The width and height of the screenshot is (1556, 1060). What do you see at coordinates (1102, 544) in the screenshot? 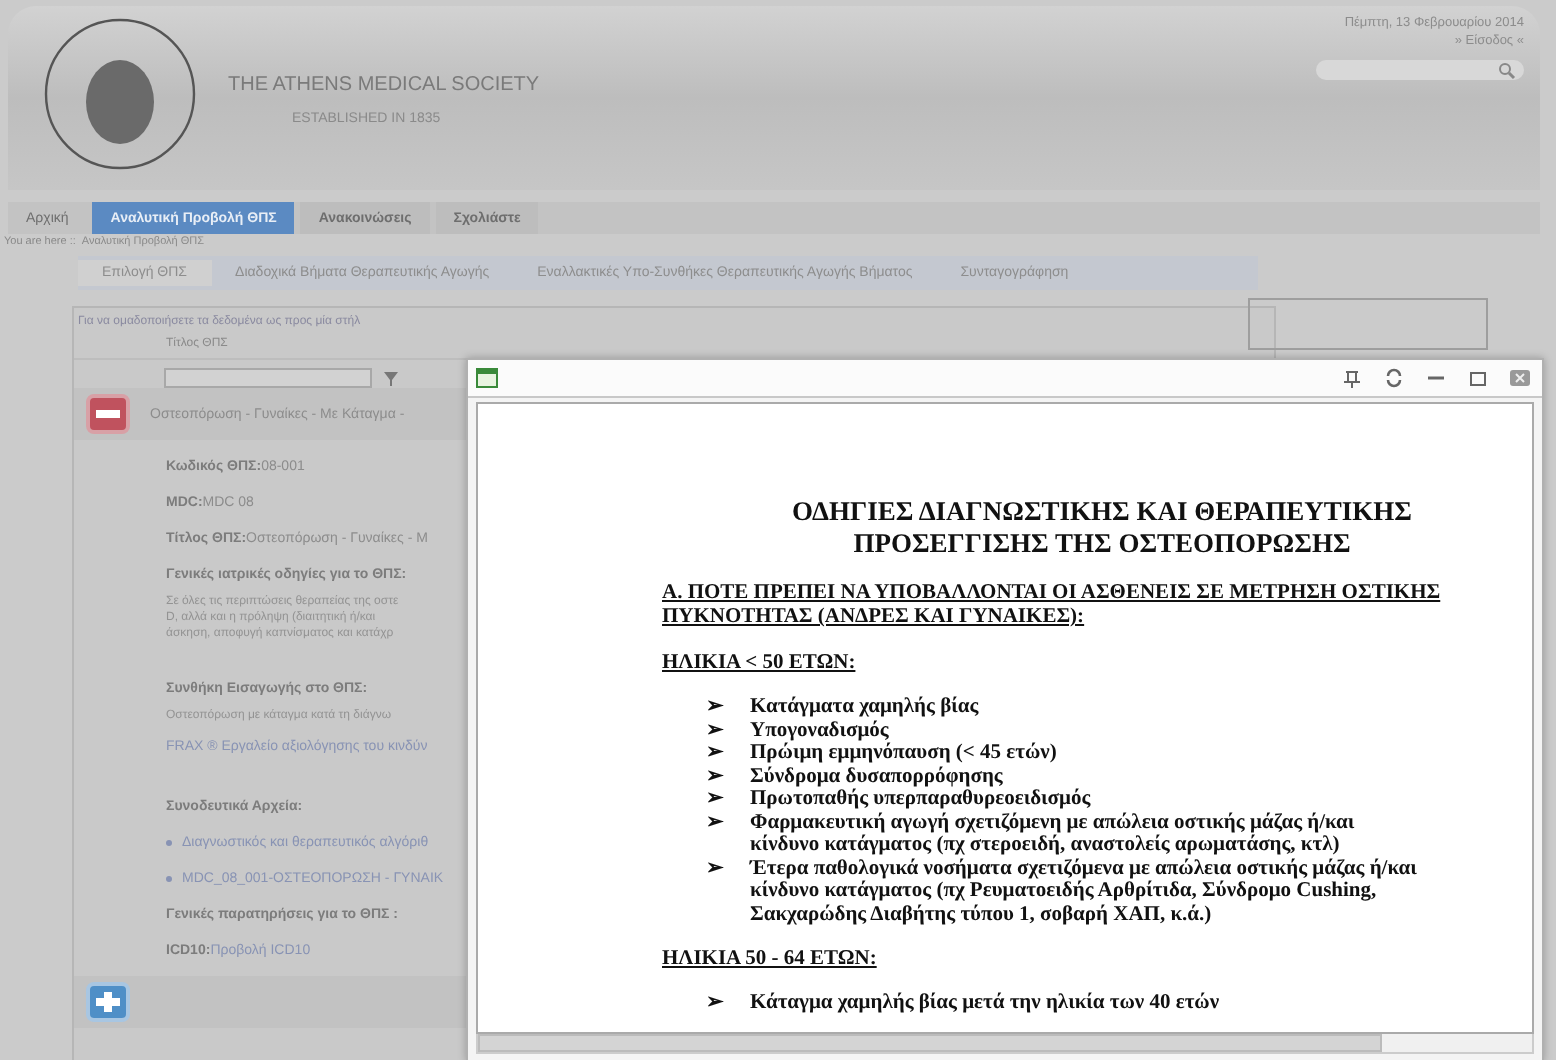
I see `document-title: ΠΡΟΣΕΓΓΙΣΗΣ ΤΗΣ ΟΣΤΕΟΠΟΡΩΣΗΣ` at bounding box center [1102, 544].